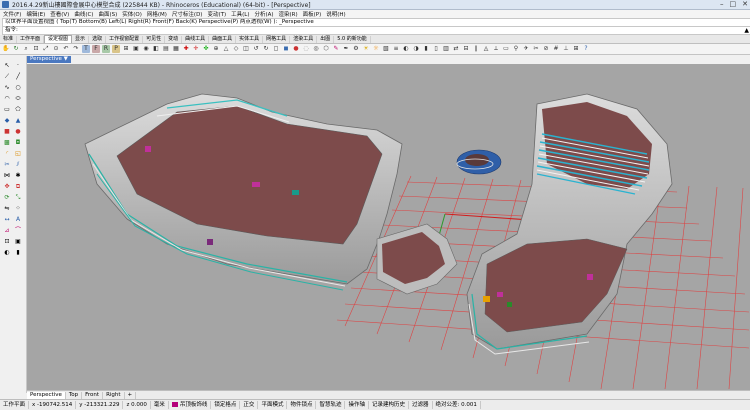 The image size is (750, 410). Describe the element at coordinates (316, 49) in the screenshot. I see `xray-icon: ◎` at that location.